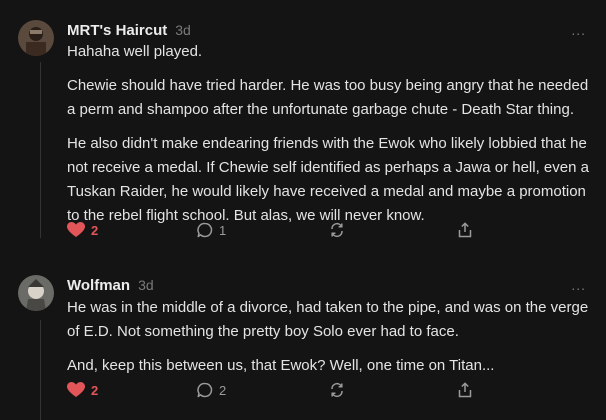 The width and height of the screenshot is (606, 420). Describe the element at coordinates (223, 230) in the screenshot. I see `reply-count: 1` at that location.